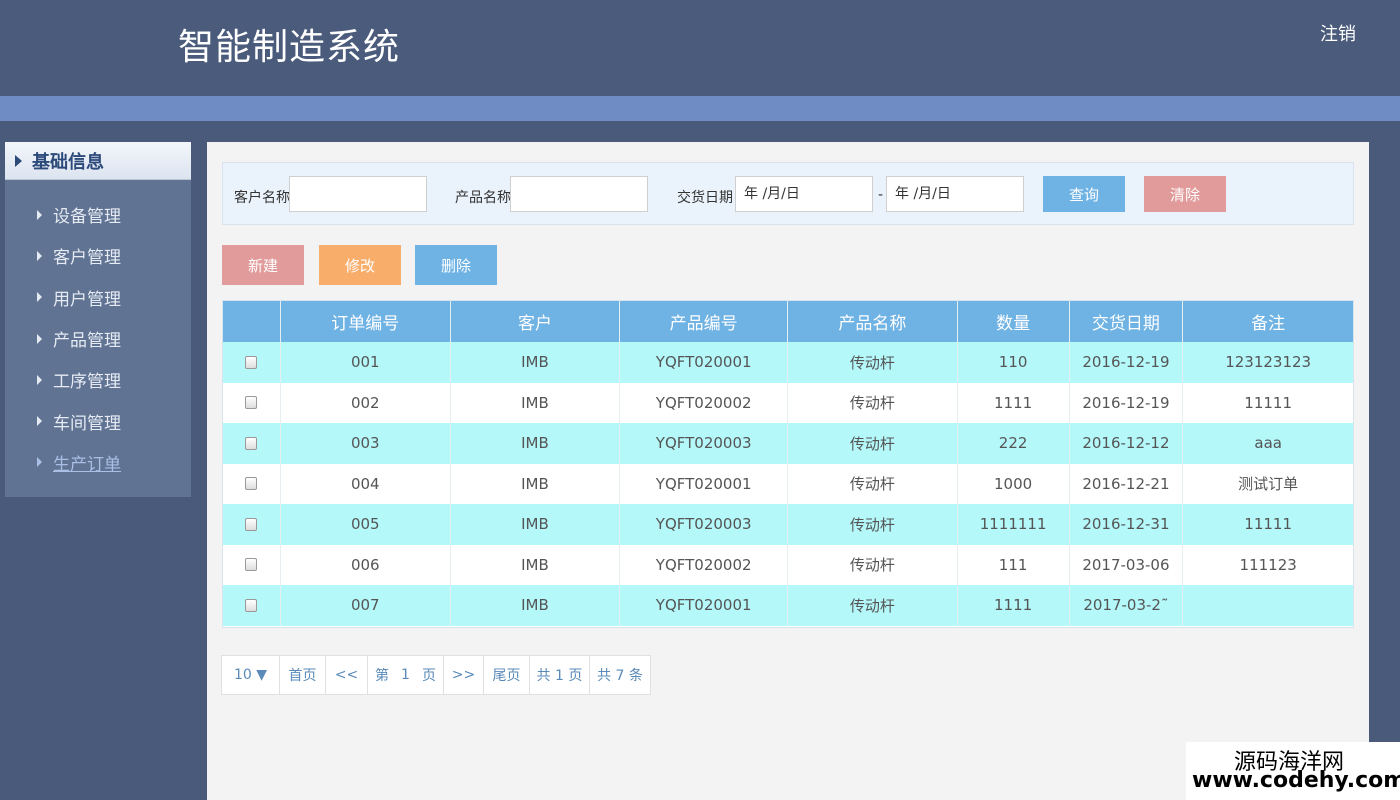 This screenshot has height=800, width=1400. I want to click on col-header-remark: 备注, so click(1268, 321).